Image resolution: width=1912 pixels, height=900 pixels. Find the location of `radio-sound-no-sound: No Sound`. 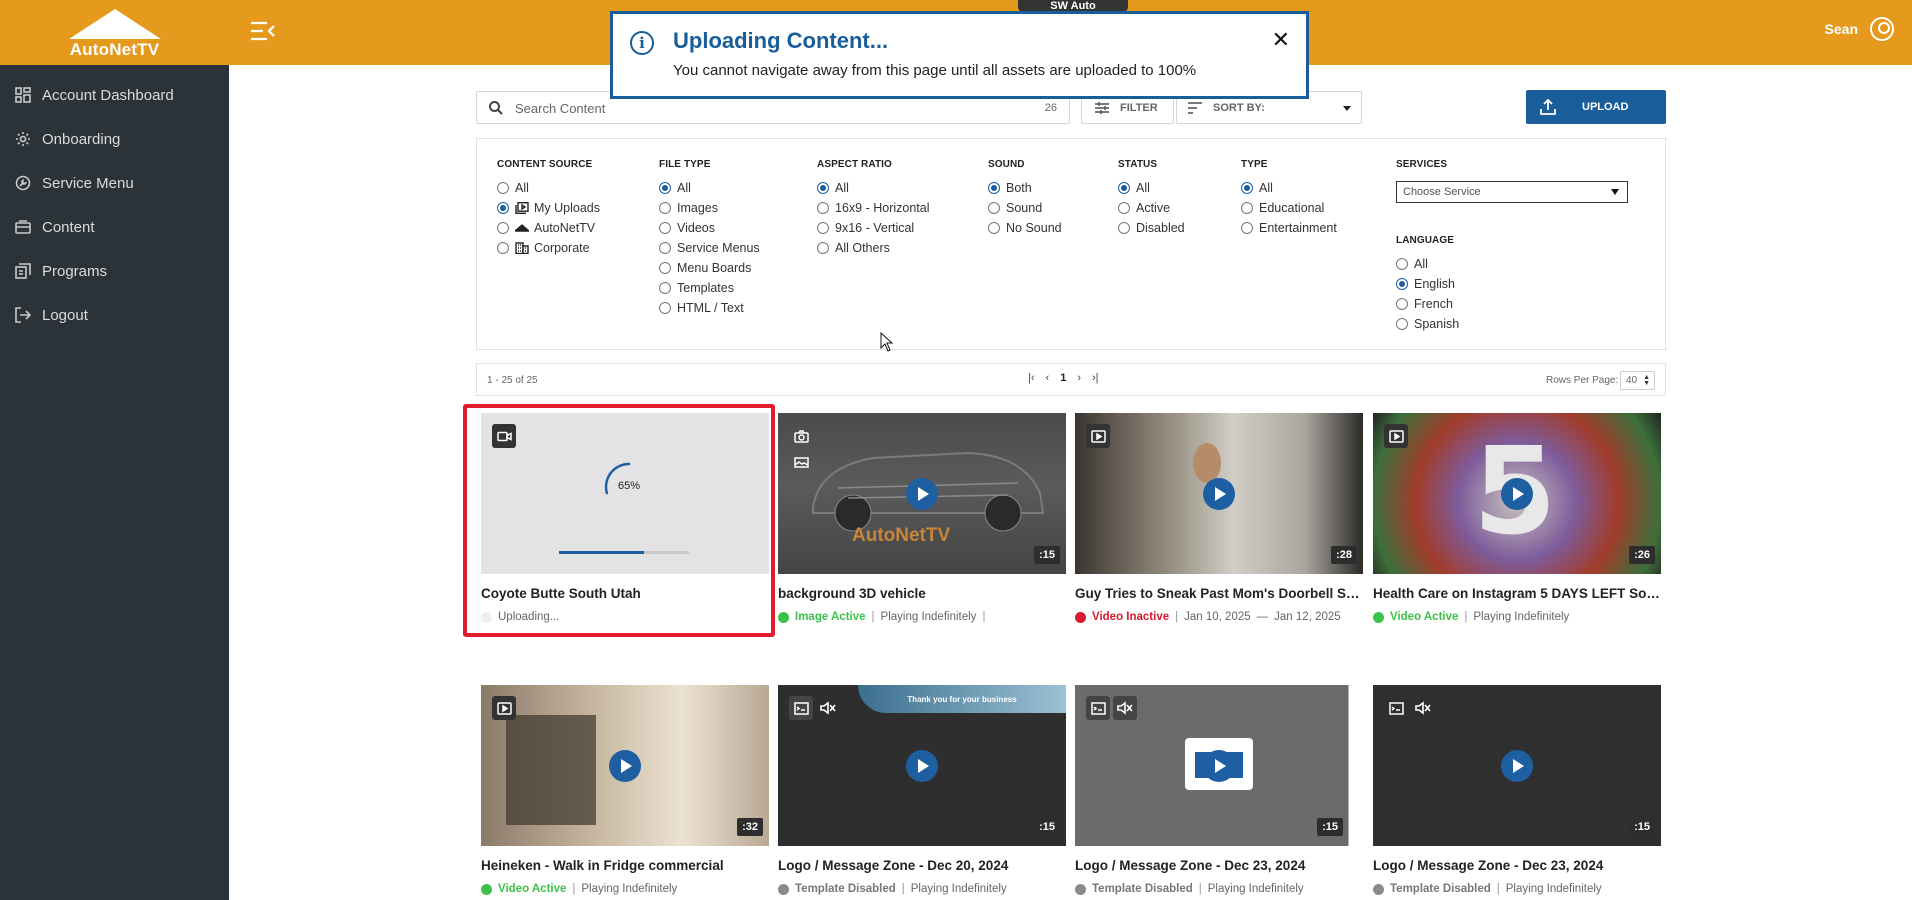

radio-sound-no-sound: No Sound is located at coordinates (1025, 228).